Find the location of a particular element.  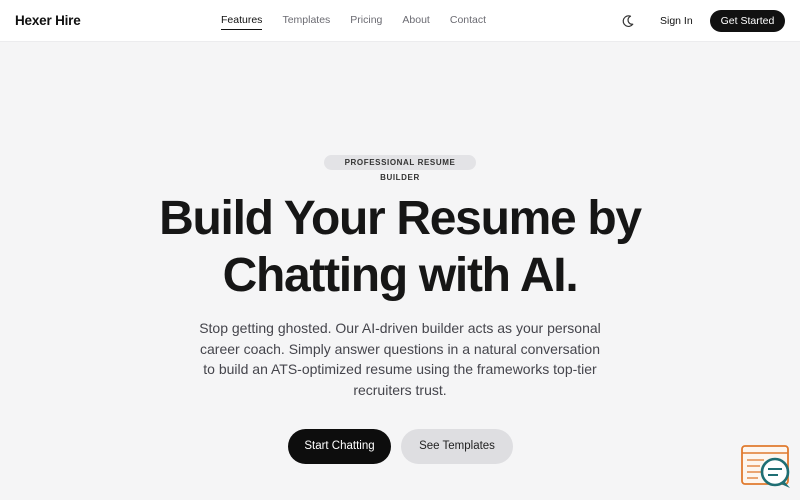

start-chatting-button: Start Chatting is located at coordinates (339, 446).